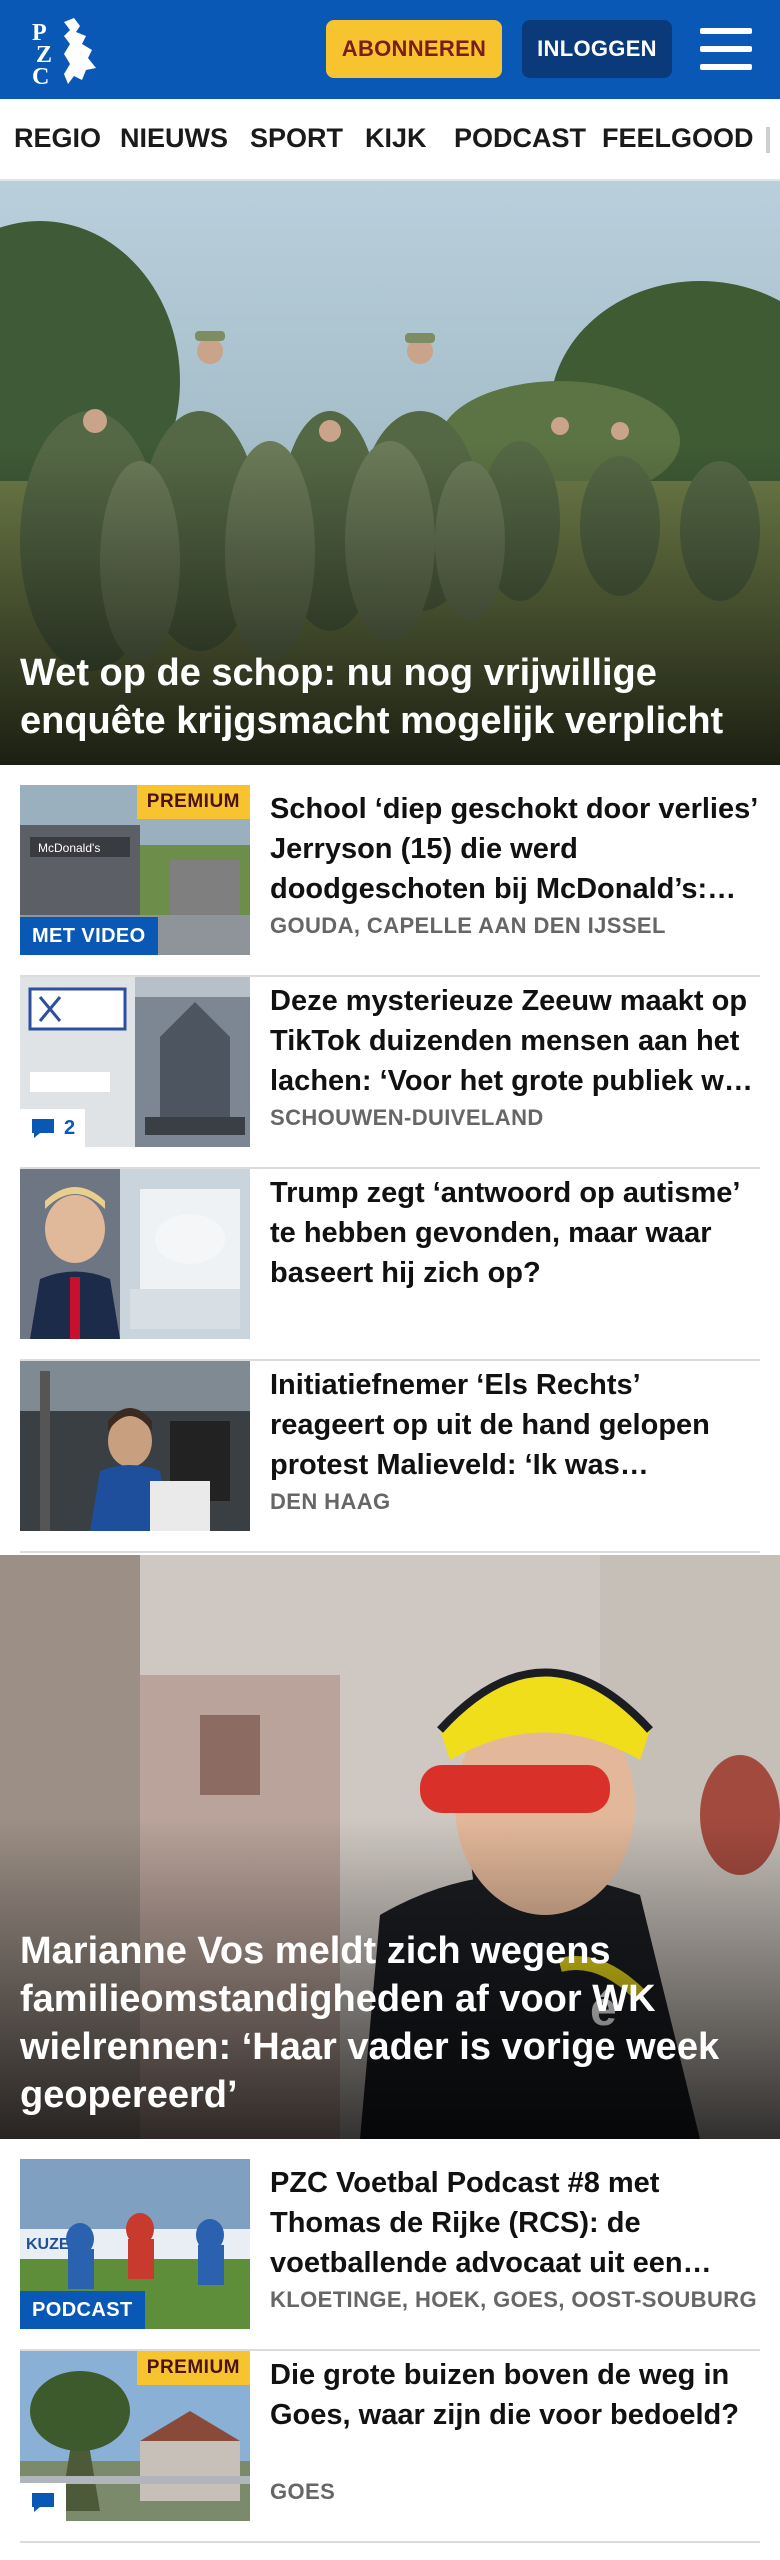  Describe the element at coordinates (82, 2310) in the screenshot. I see `podcast-badge: PODCAST` at that location.